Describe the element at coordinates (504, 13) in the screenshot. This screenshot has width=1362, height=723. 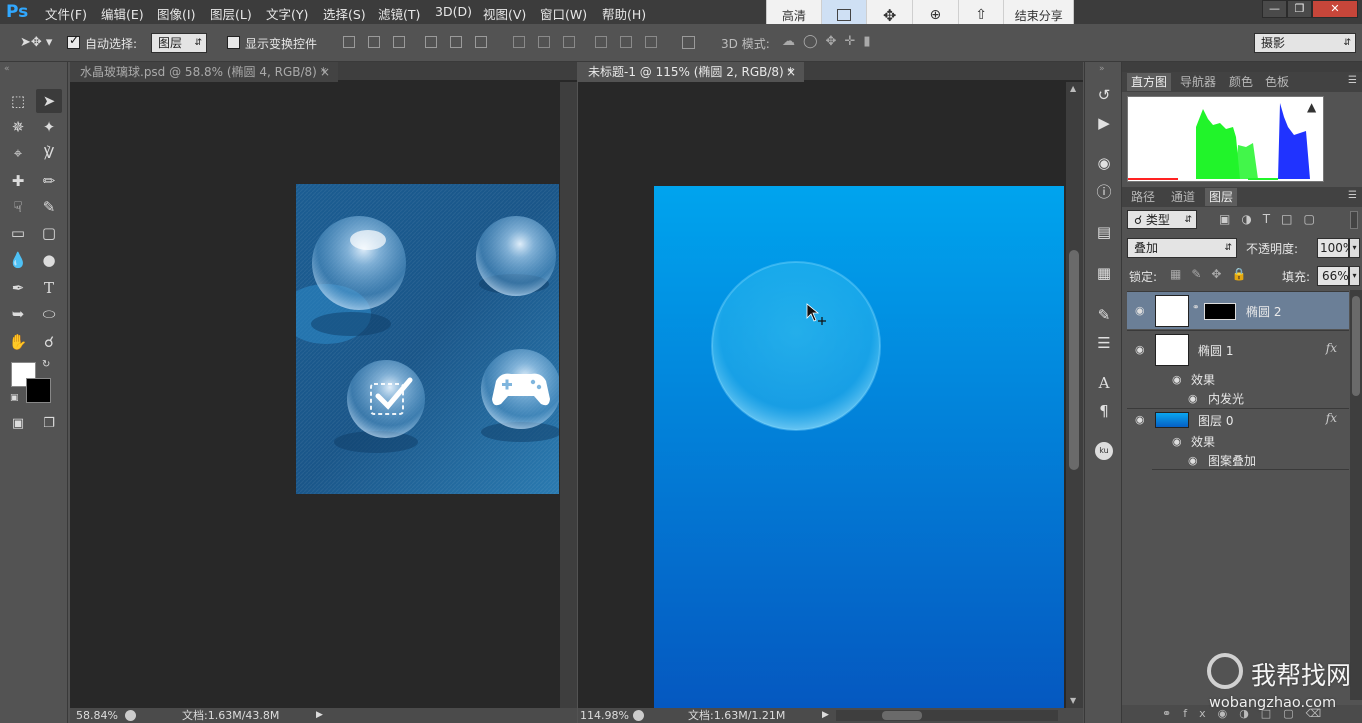
I see `menu-view: 视图(V)` at that location.